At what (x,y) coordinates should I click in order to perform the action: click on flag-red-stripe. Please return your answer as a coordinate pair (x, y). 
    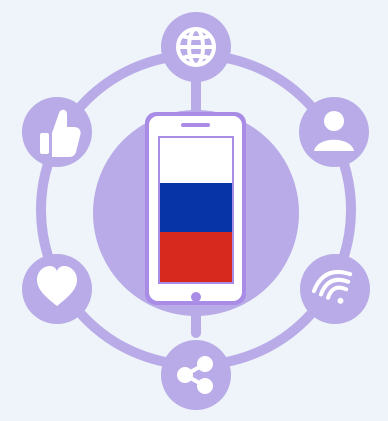
    Looking at the image, I should click on (196, 257).